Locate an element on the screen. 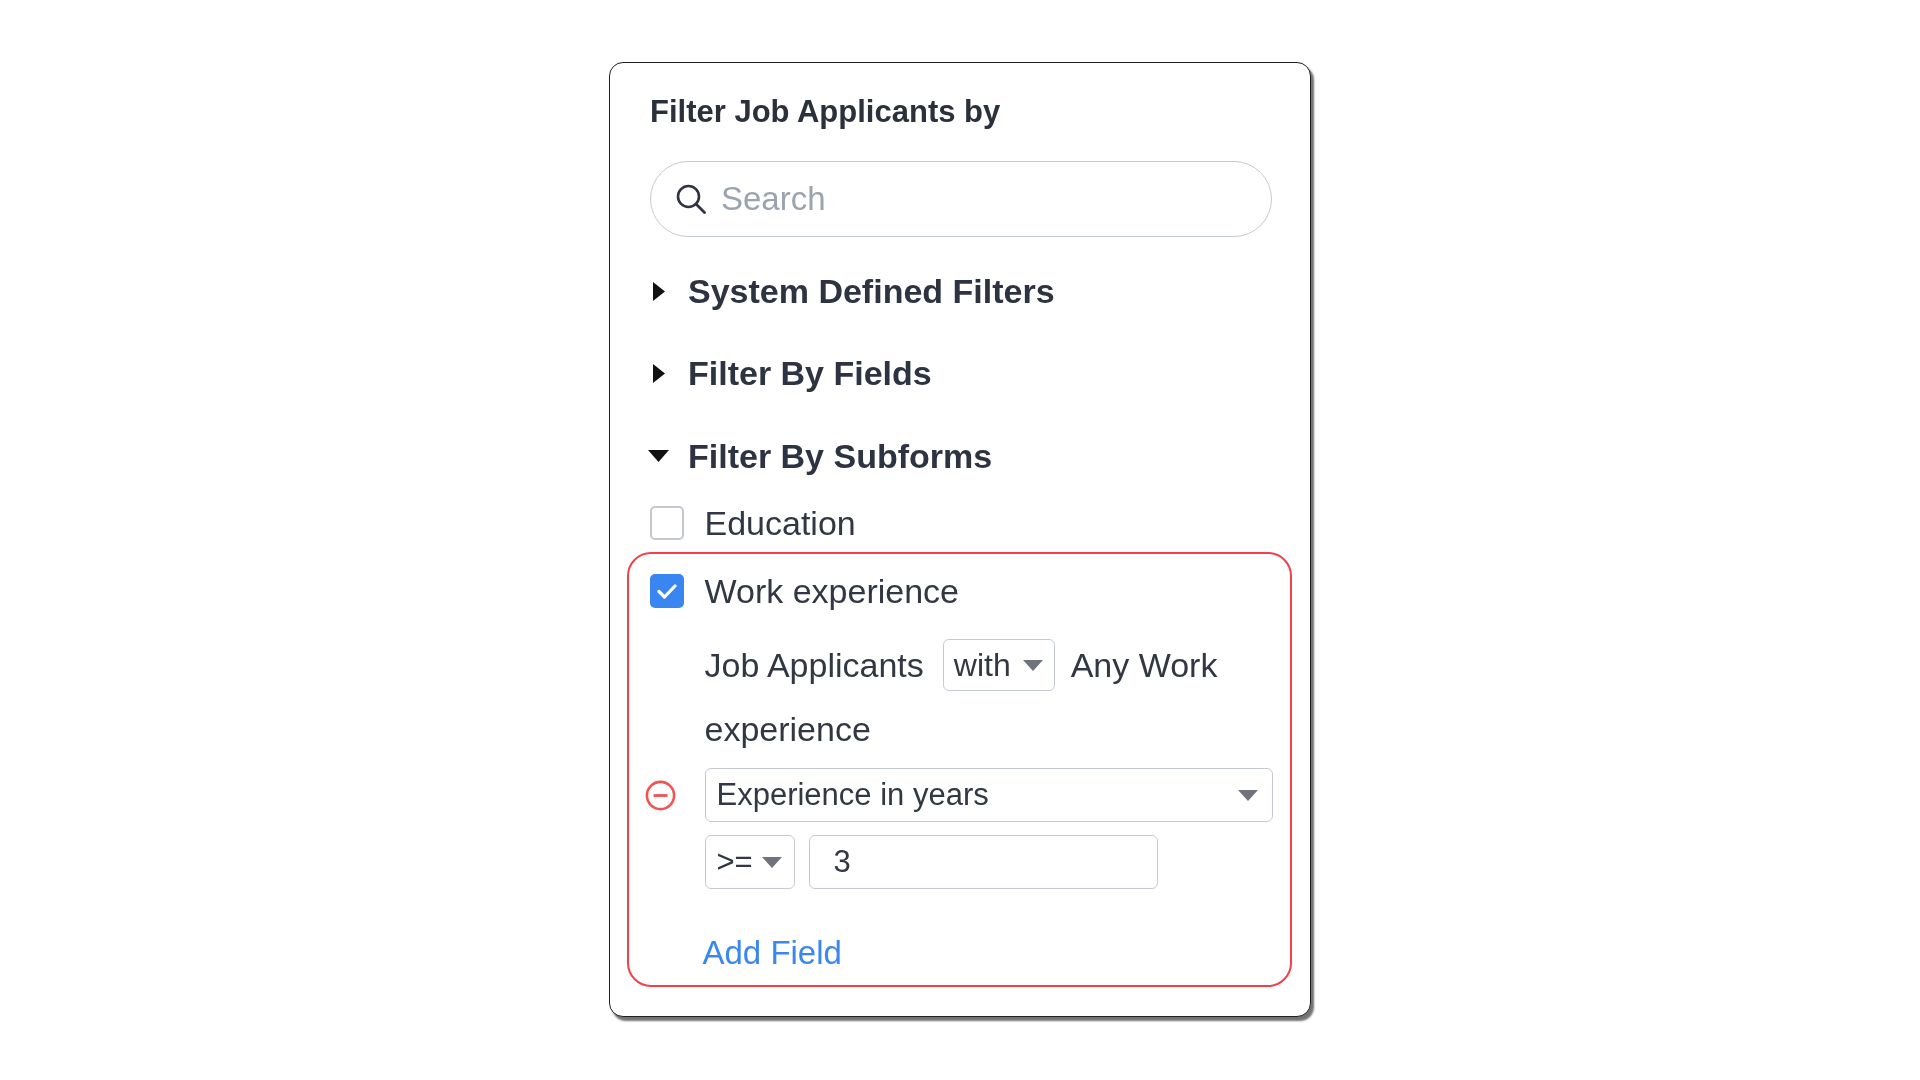 Image resolution: width=1920 pixels, height=1080 pixels. condition-text: Any Work is located at coordinates (1144, 665).